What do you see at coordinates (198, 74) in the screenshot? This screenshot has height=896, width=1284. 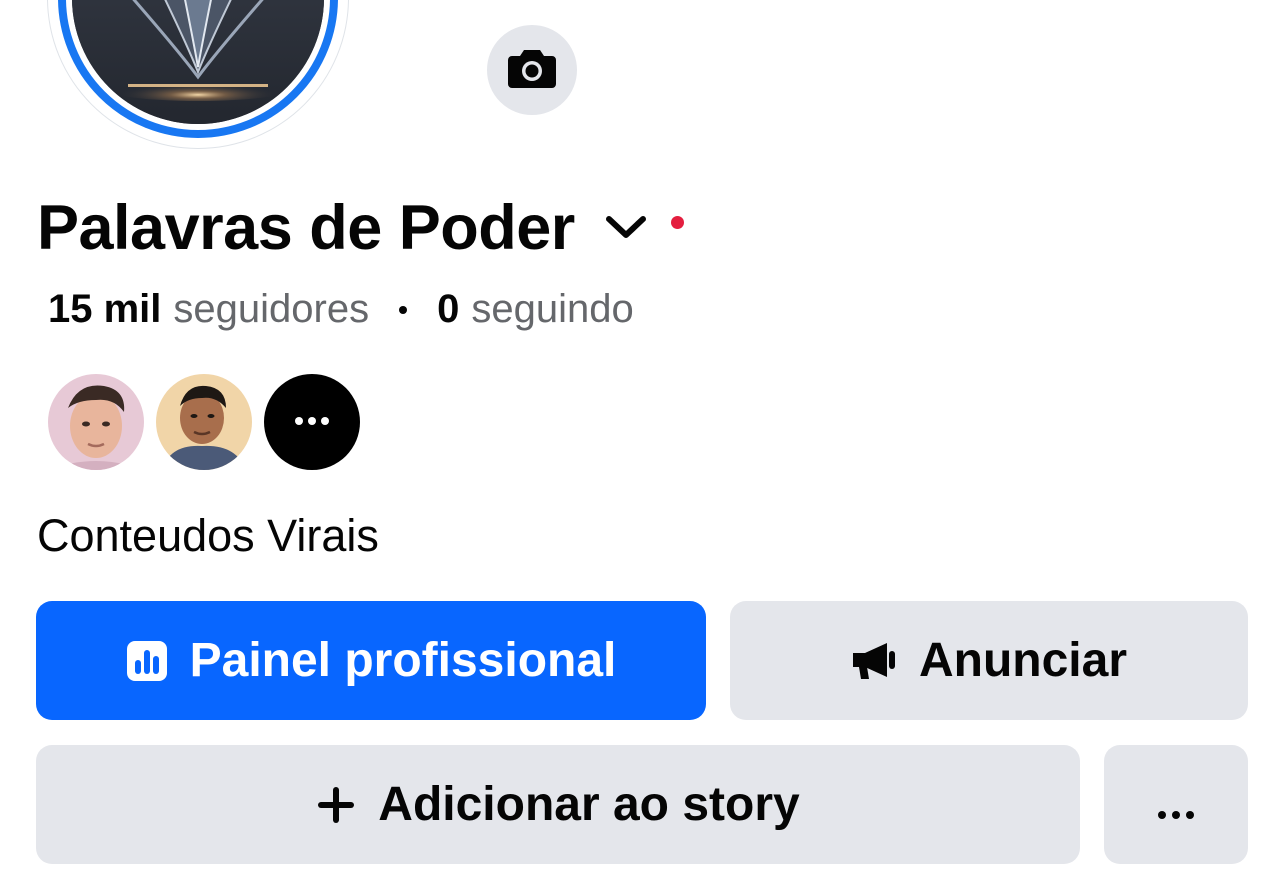 I see `profile-avatar` at bounding box center [198, 74].